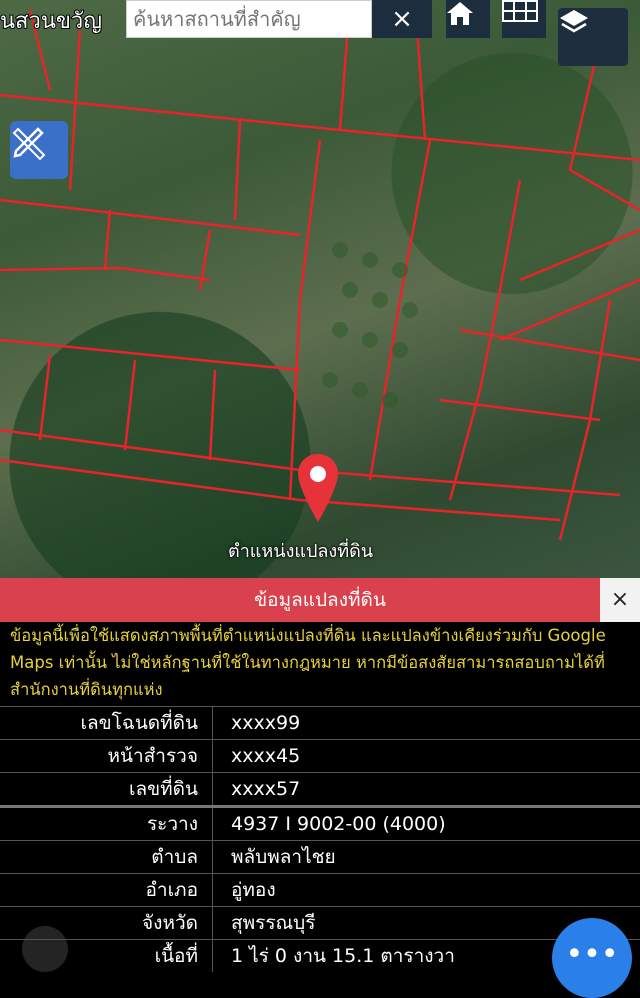 Image resolution: width=640 pixels, height=998 pixels. What do you see at coordinates (460, 13) in the screenshot?
I see `home-icon` at bounding box center [460, 13].